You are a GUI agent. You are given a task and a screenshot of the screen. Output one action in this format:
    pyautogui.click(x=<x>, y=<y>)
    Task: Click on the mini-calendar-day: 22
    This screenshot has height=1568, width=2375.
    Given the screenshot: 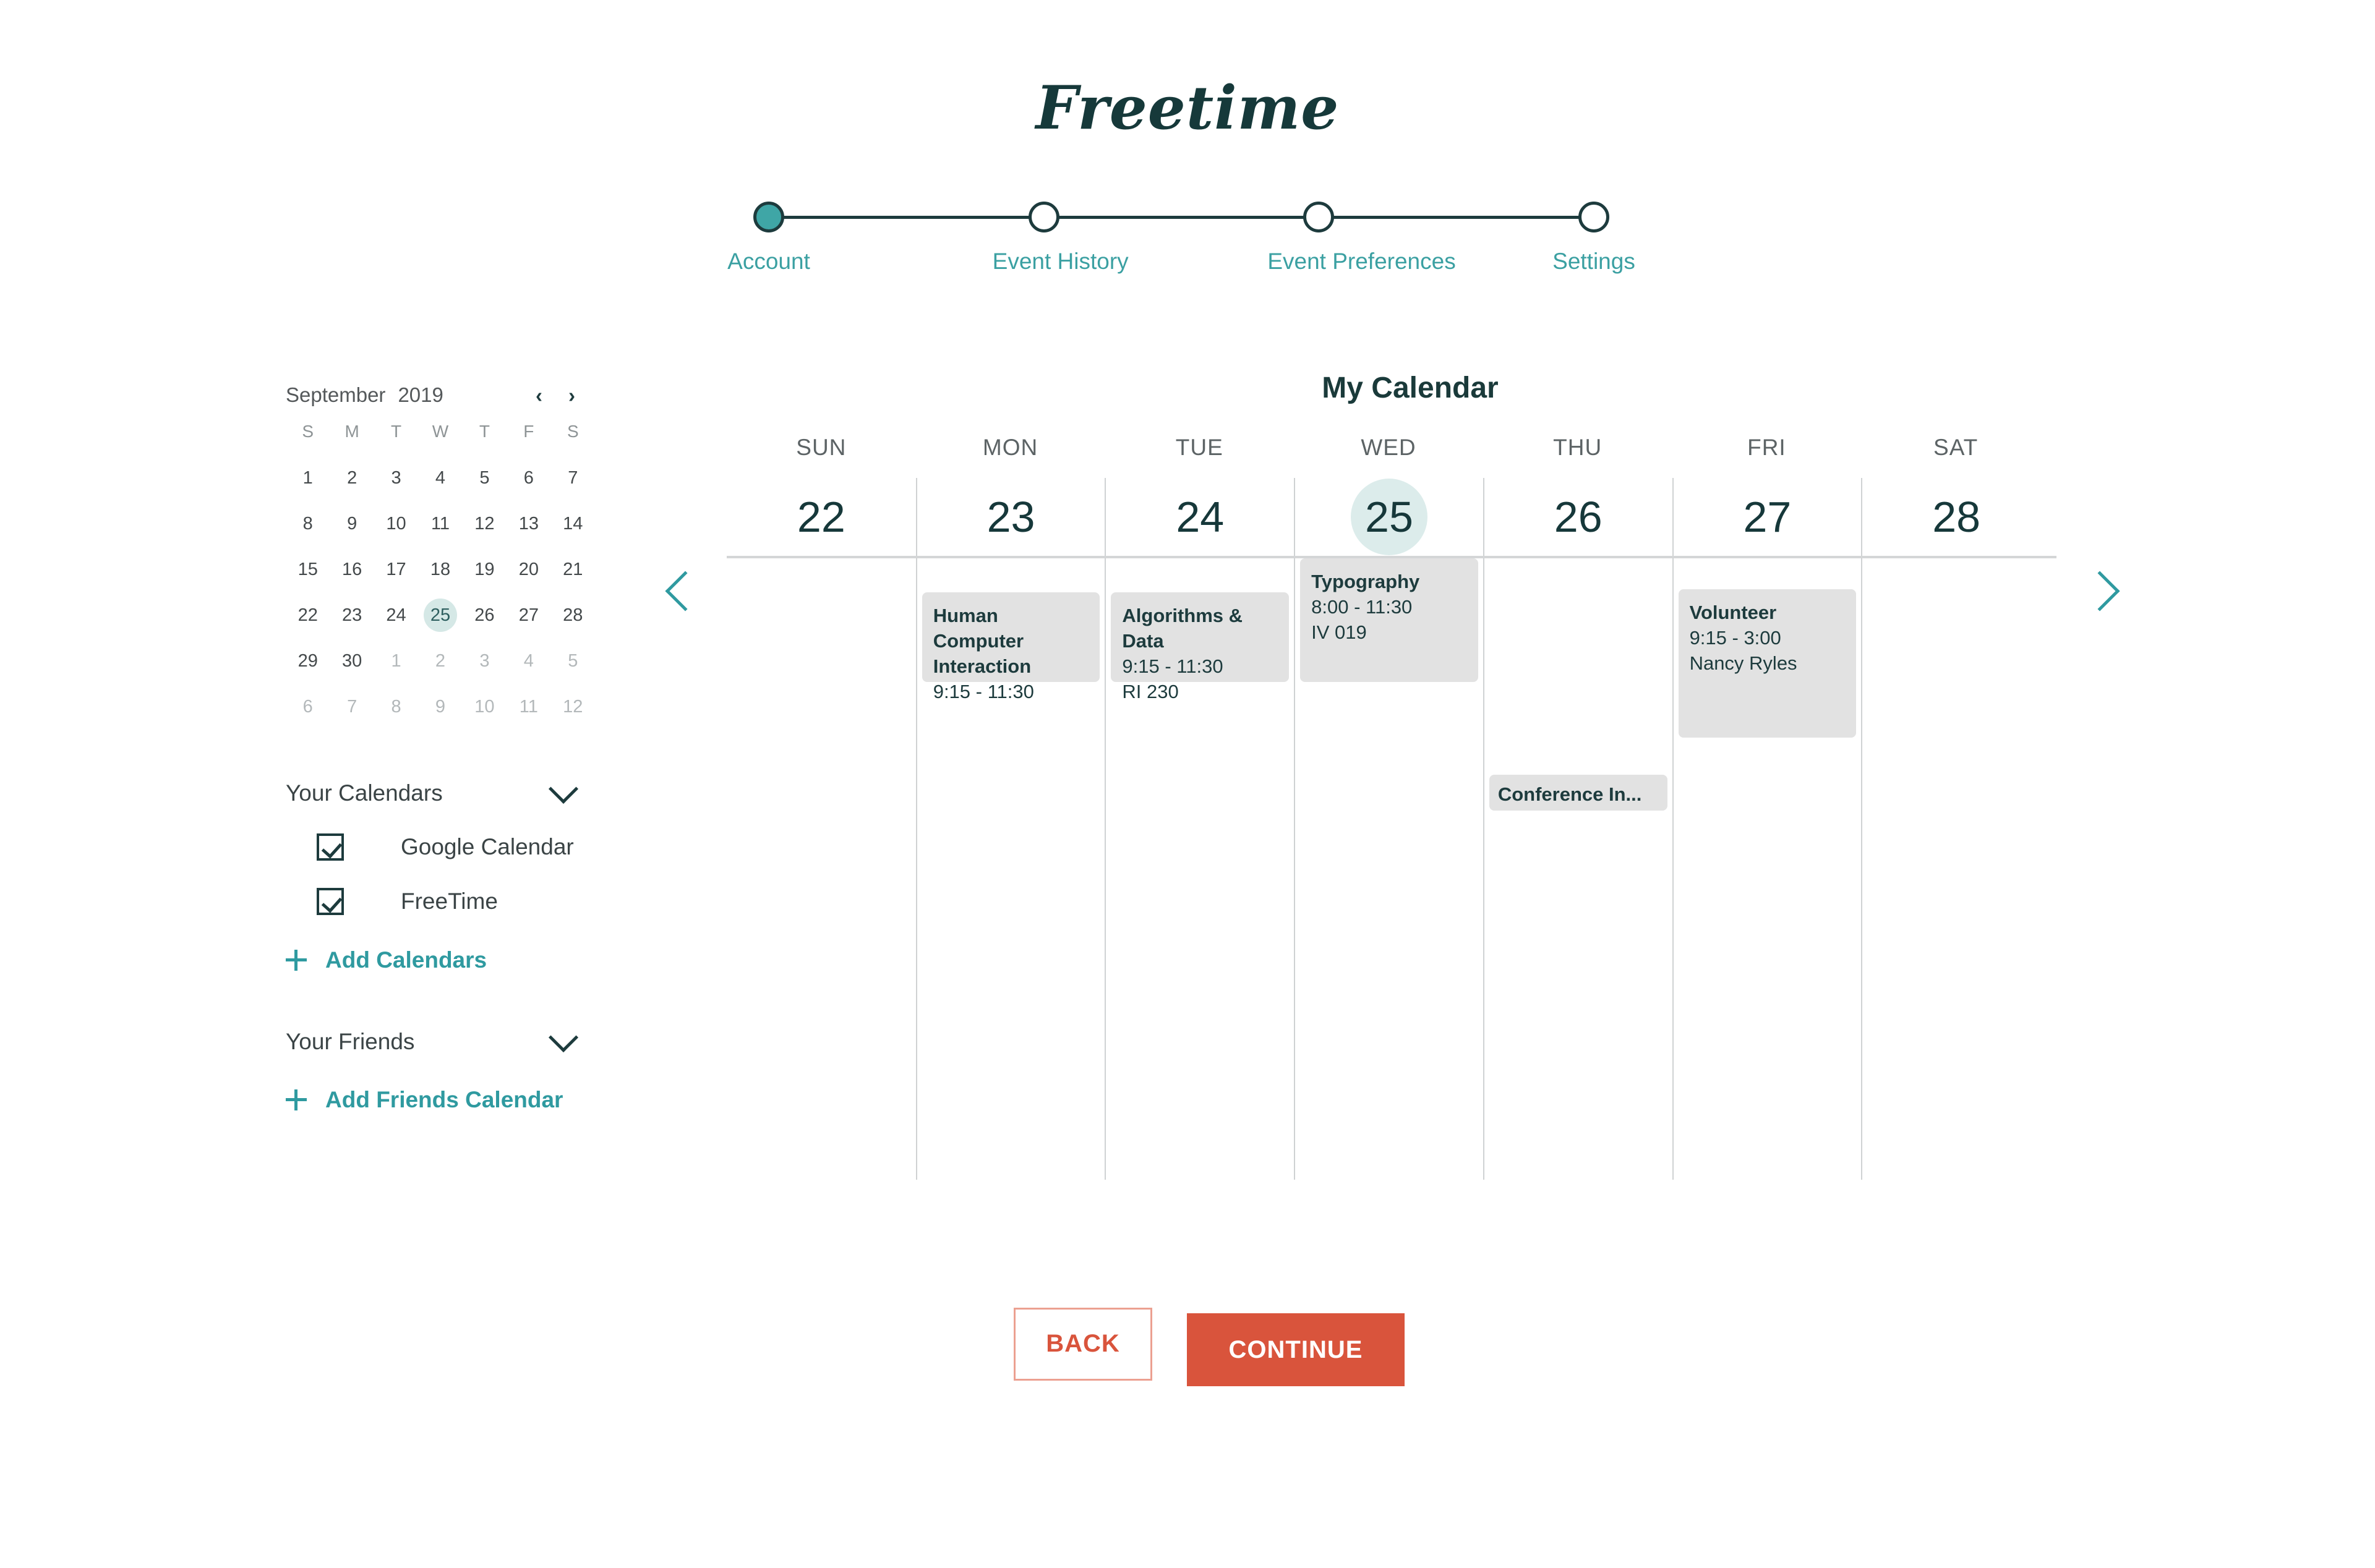 What is the action you would take?
    pyautogui.click(x=308, y=615)
    